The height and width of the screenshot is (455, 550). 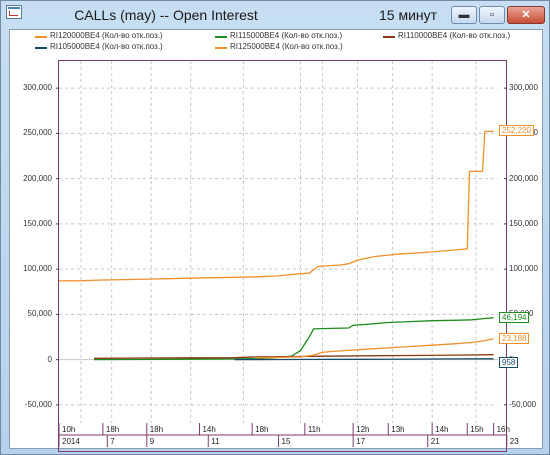 I want to click on x-date-label: 23, so click(x=514, y=441).